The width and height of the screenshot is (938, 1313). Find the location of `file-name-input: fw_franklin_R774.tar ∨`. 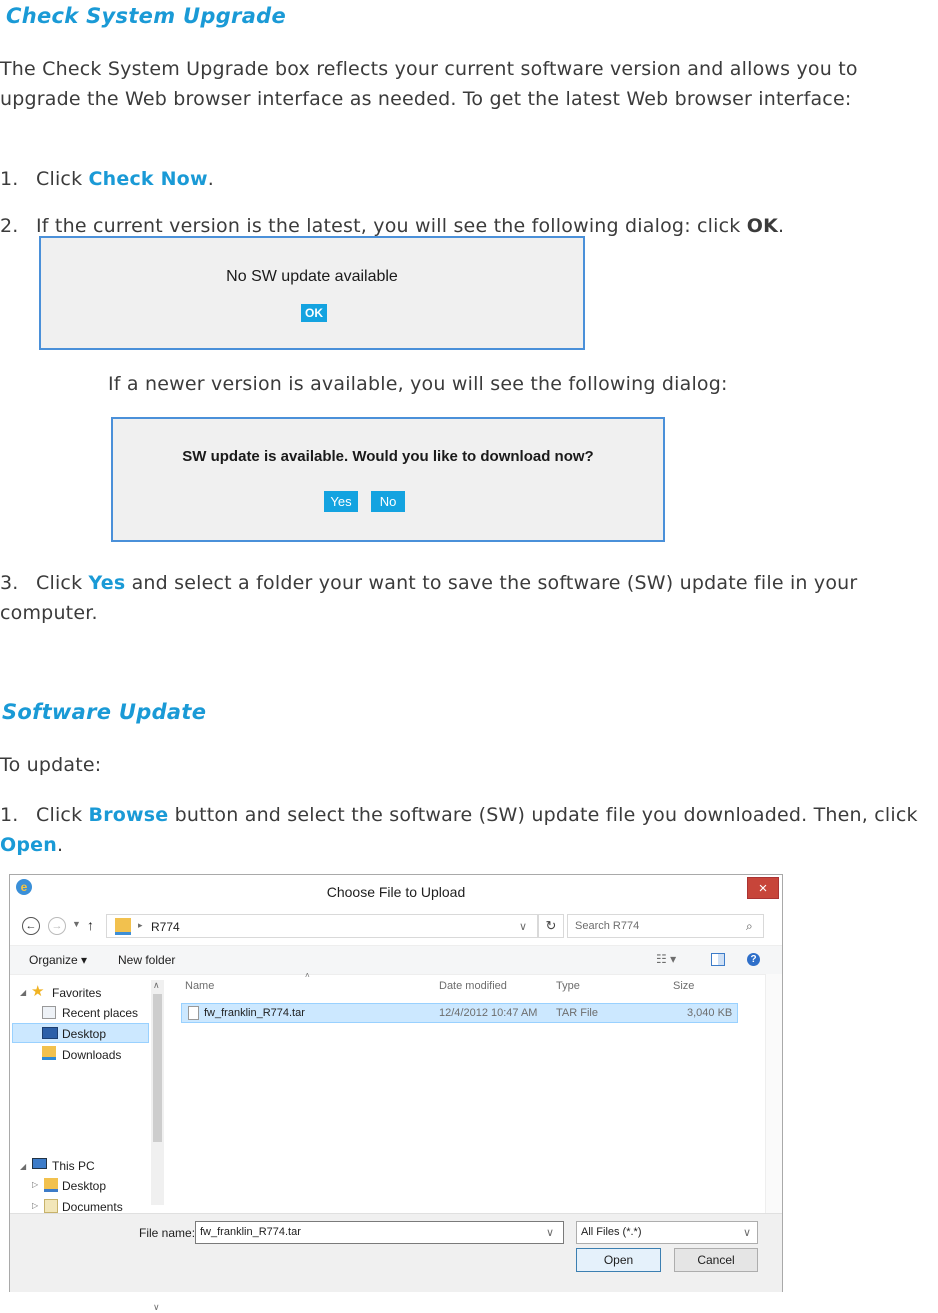

file-name-input: fw_franklin_R774.tar ∨ is located at coordinates (379, 1232).